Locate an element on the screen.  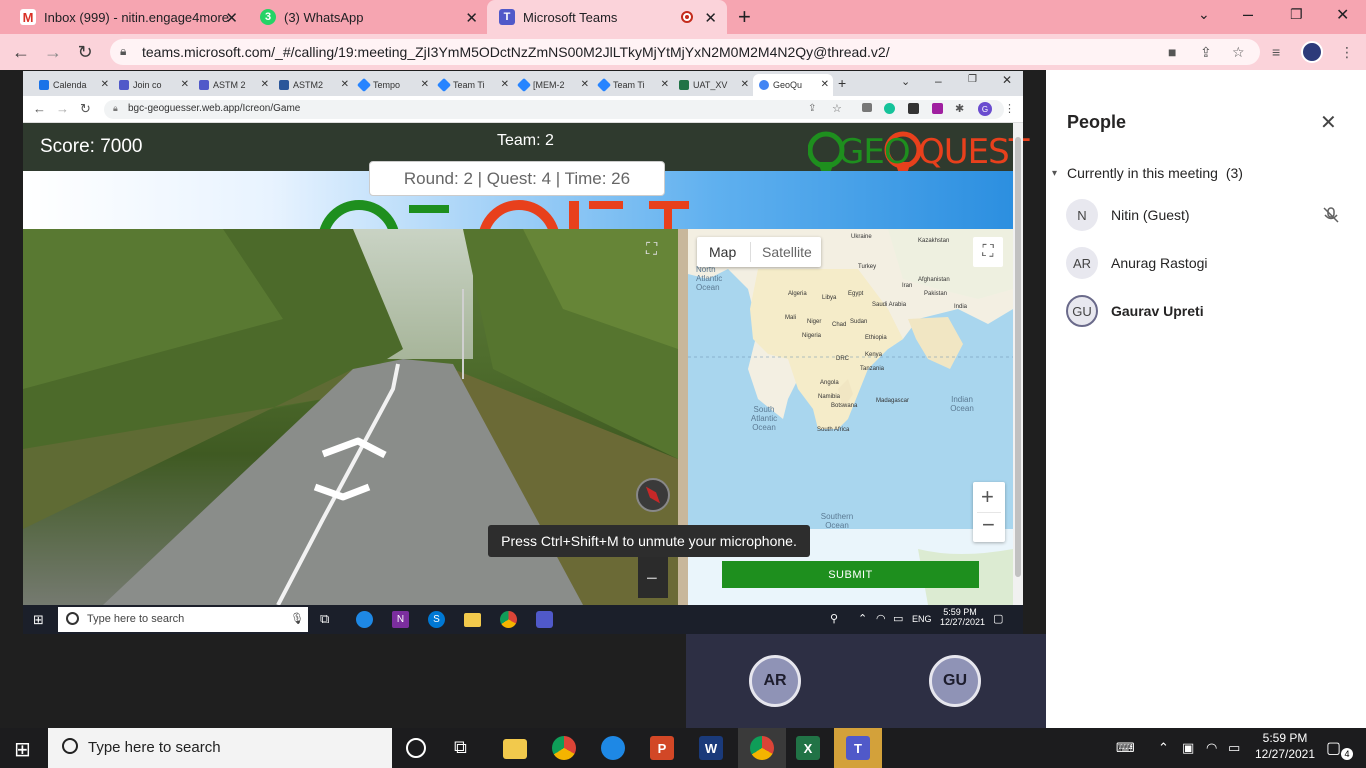
teams-icon is located at coordinates (544, 619).